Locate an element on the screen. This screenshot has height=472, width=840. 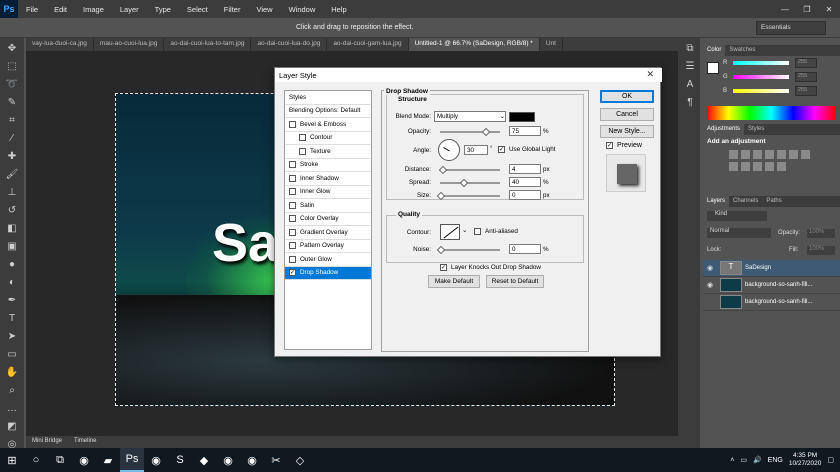
path-select-tool-icon: ➤ is located at coordinates (12, 336).